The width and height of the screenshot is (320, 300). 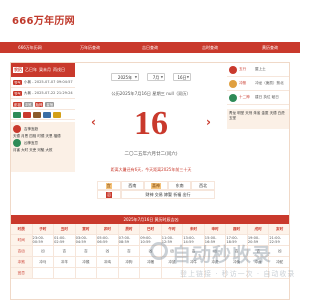 What do you see at coordinates (37, 114) in the screenshot?
I see `earth-icon` at bounding box center [37, 114].